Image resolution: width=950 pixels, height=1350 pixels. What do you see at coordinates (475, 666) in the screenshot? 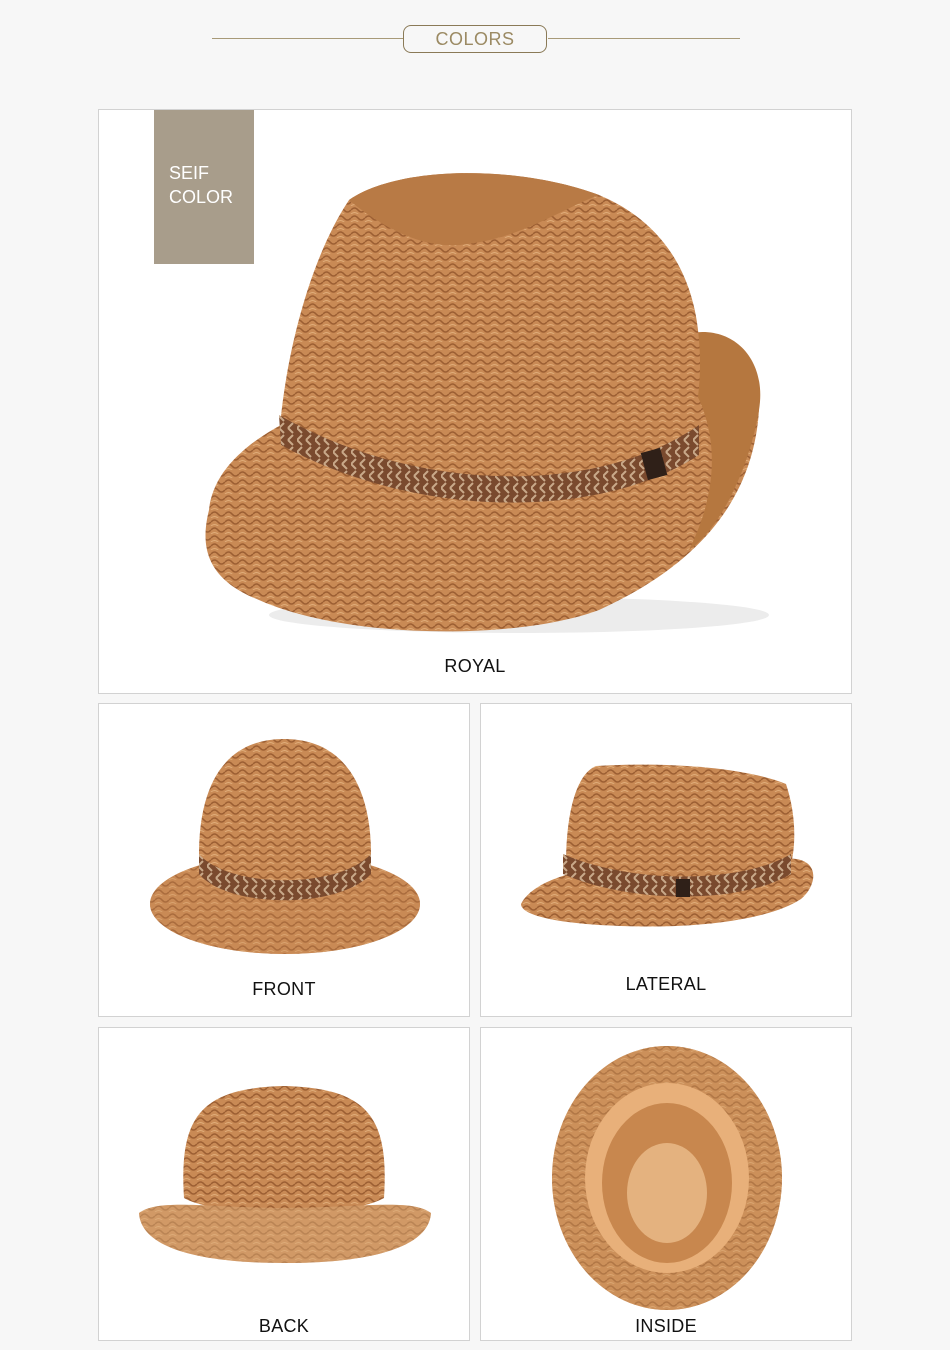
I see `main-caption: ROYAL` at bounding box center [475, 666].